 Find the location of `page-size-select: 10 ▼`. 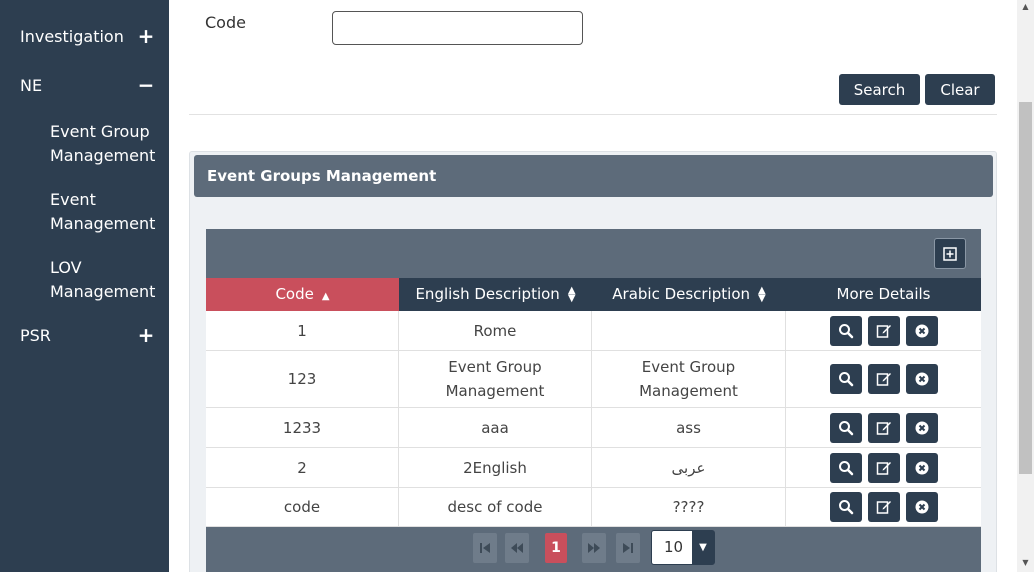

page-size-select: 10 ▼ is located at coordinates (683, 547).